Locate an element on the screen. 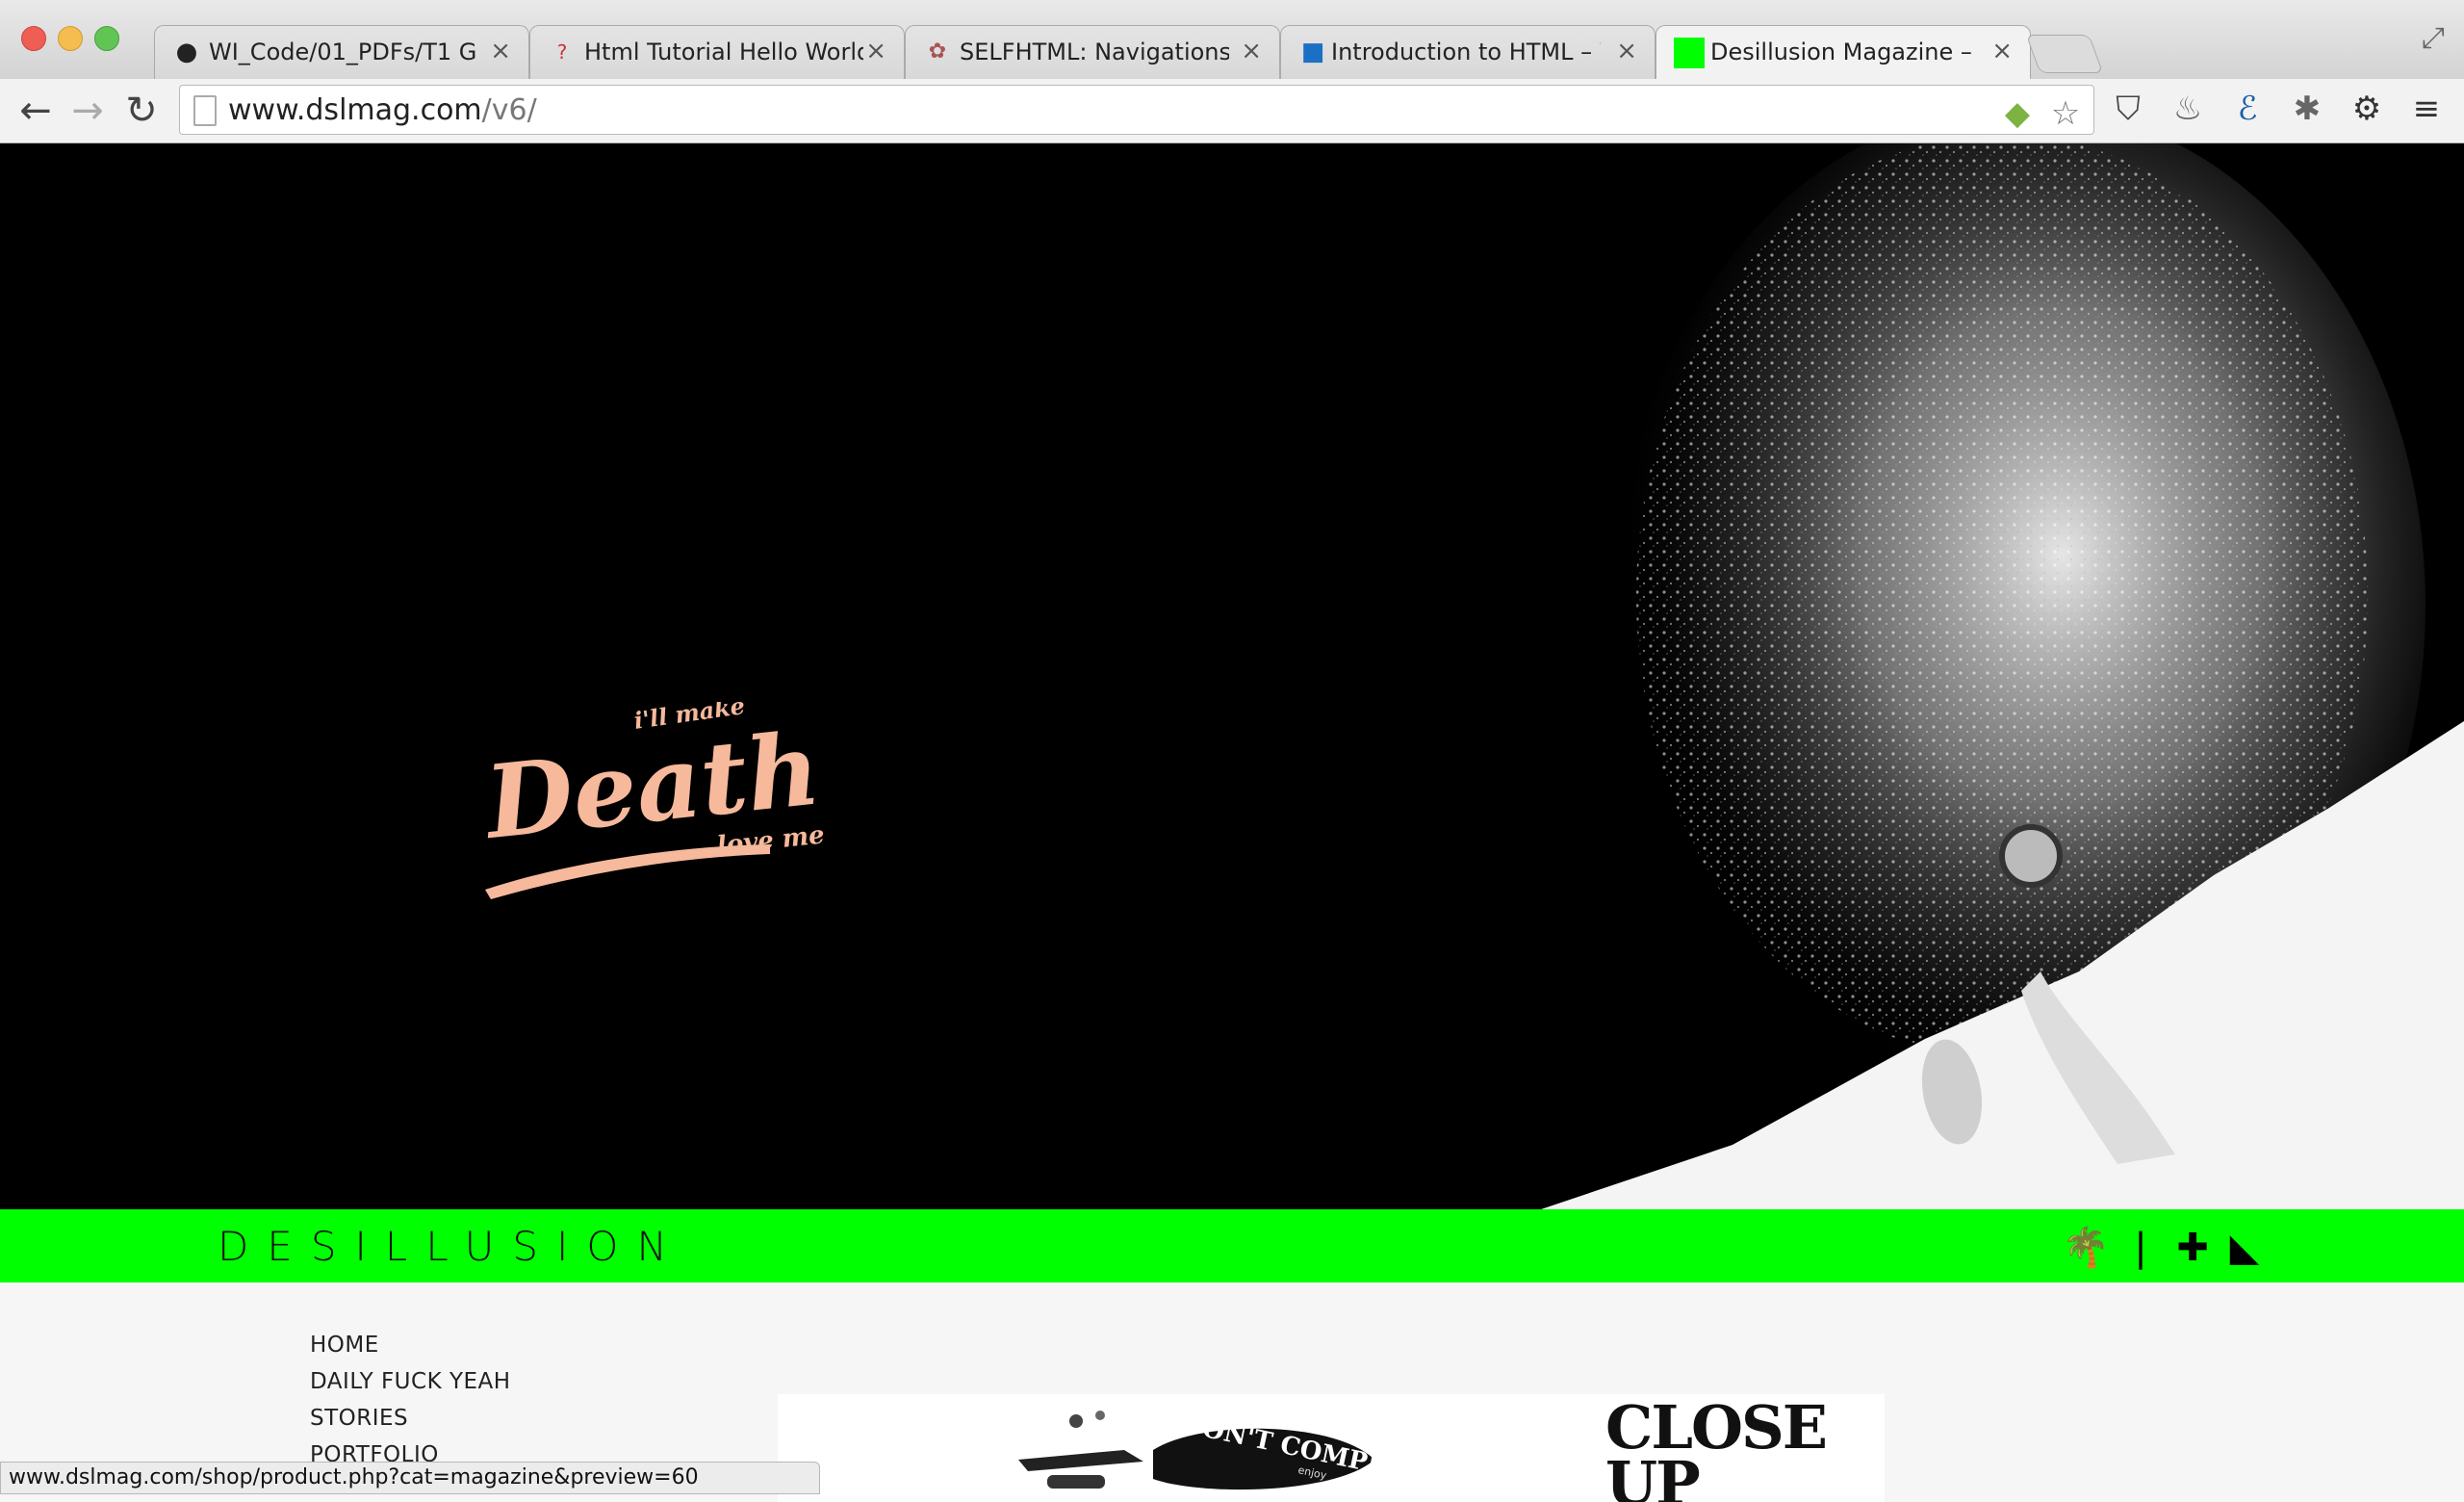 This screenshot has width=2464, height=1502. close-window-button is located at coordinates (33, 38).